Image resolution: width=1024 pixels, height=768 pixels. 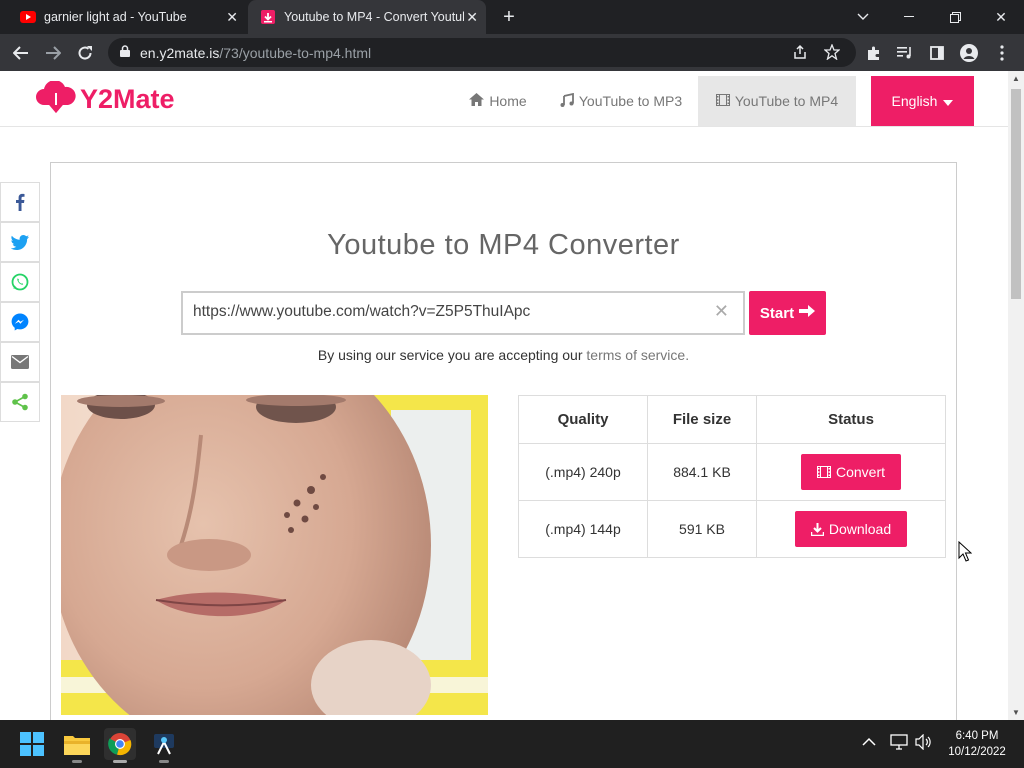 I want to click on tab-title: Youtube to MP4 - Convert Youtube, so click(x=374, y=17).